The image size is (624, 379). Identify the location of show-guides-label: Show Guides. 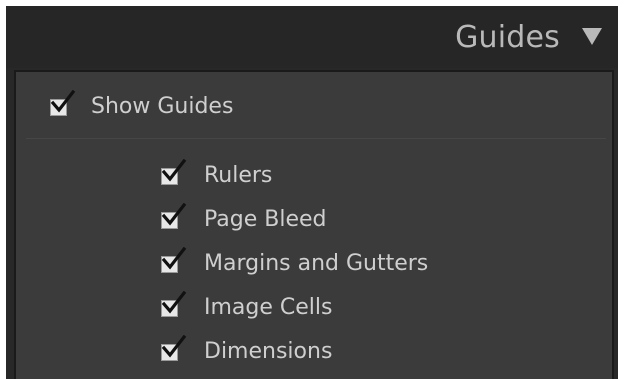
(162, 106).